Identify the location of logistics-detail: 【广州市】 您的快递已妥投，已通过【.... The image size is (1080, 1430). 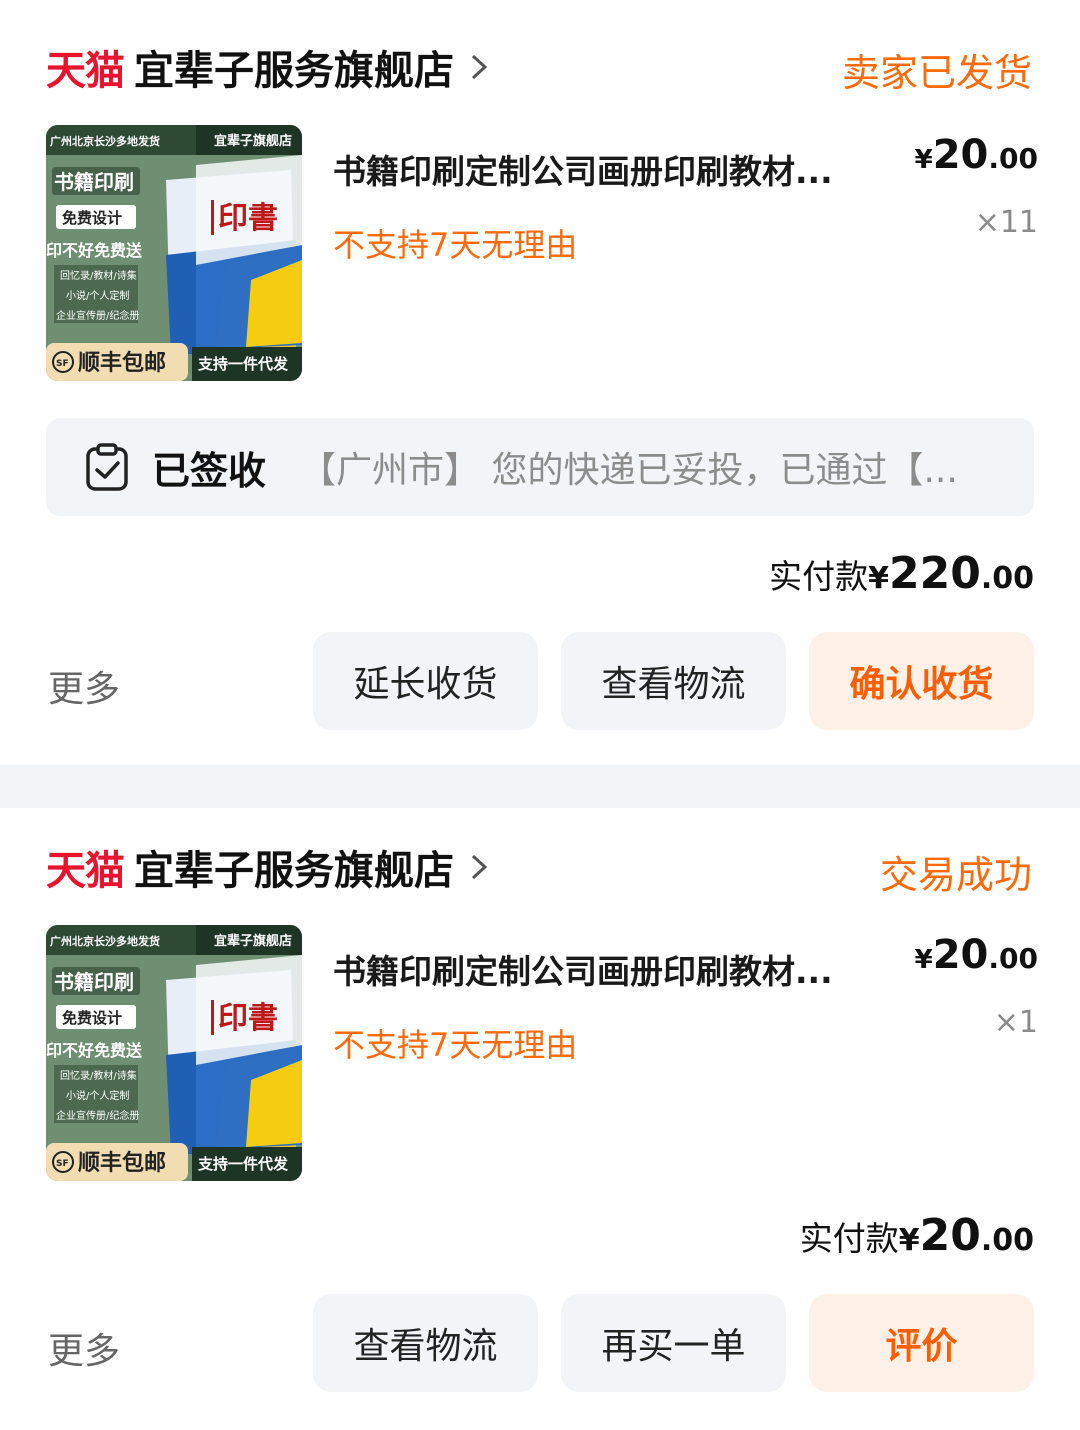
(629, 470).